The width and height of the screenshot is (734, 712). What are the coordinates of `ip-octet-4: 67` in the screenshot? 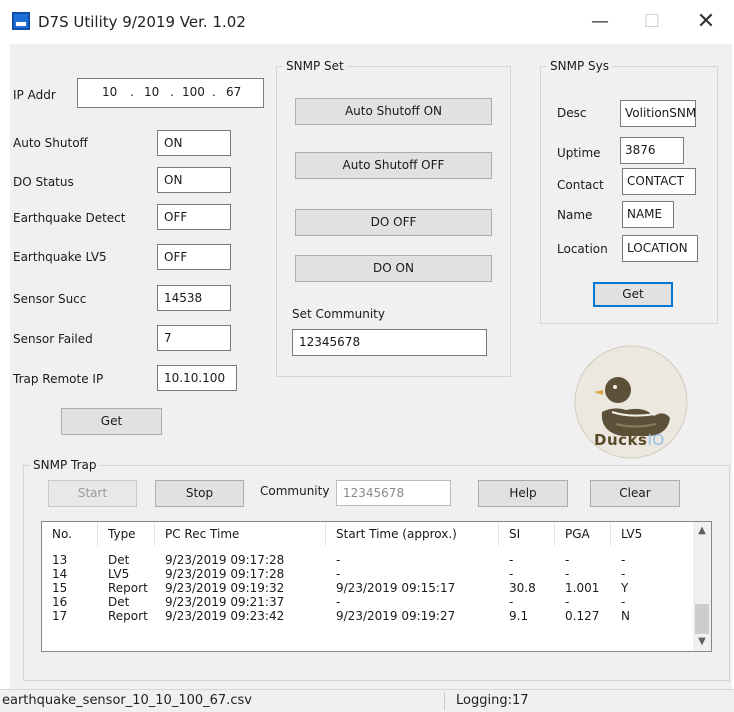 It's located at (234, 92).